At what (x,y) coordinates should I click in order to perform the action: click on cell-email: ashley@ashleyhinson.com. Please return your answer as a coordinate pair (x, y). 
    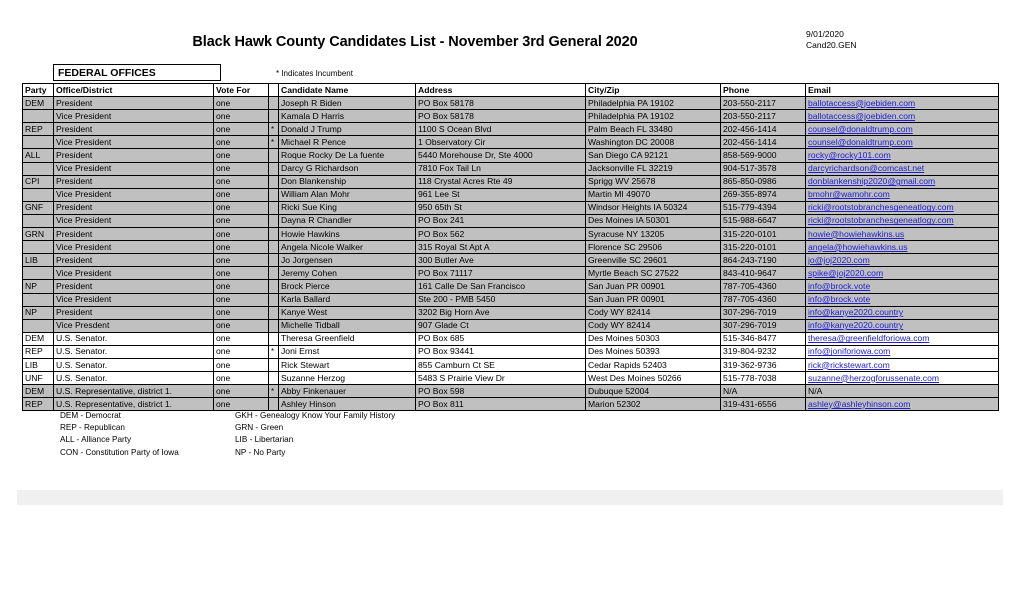
    Looking at the image, I should click on (902, 404).